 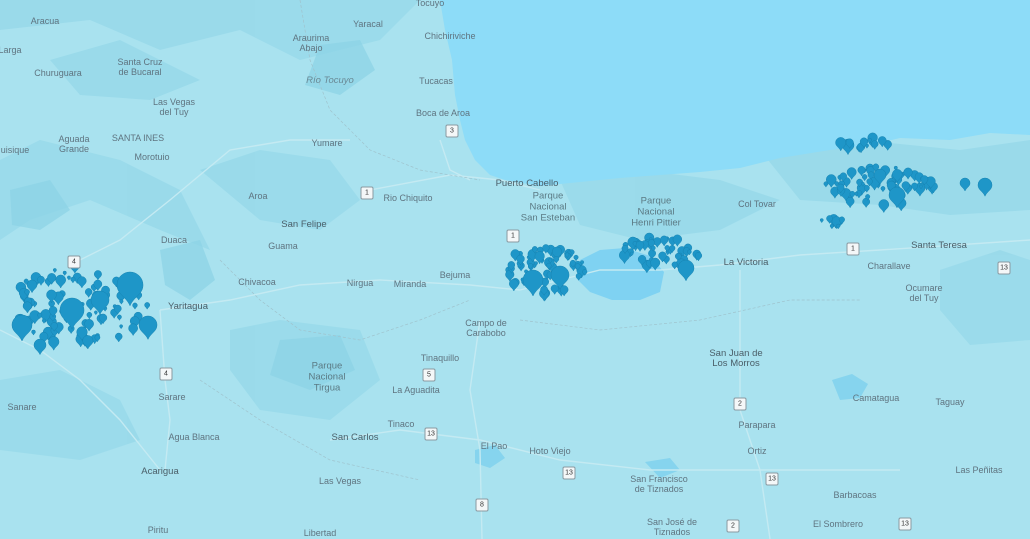 What do you see at coordinates (416, 390) in the screenshot?
I see `place-label-la-aguadita: La Aguadita` at bounding box center [416, 390].